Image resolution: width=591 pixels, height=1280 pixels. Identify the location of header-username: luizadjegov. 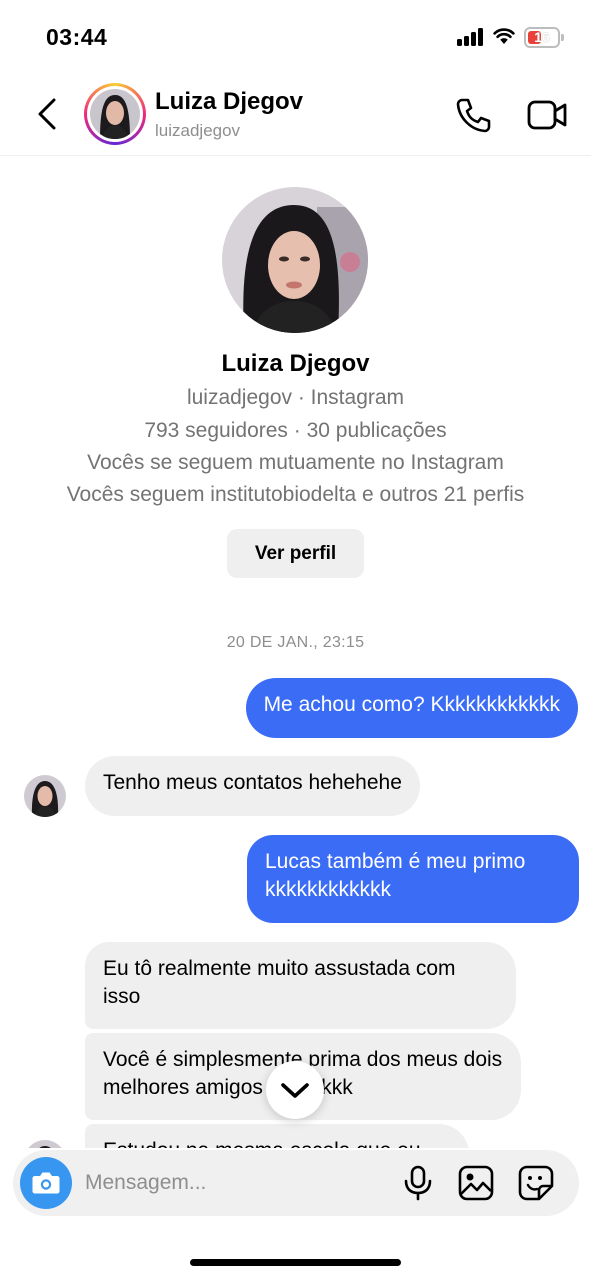
(198, 130).